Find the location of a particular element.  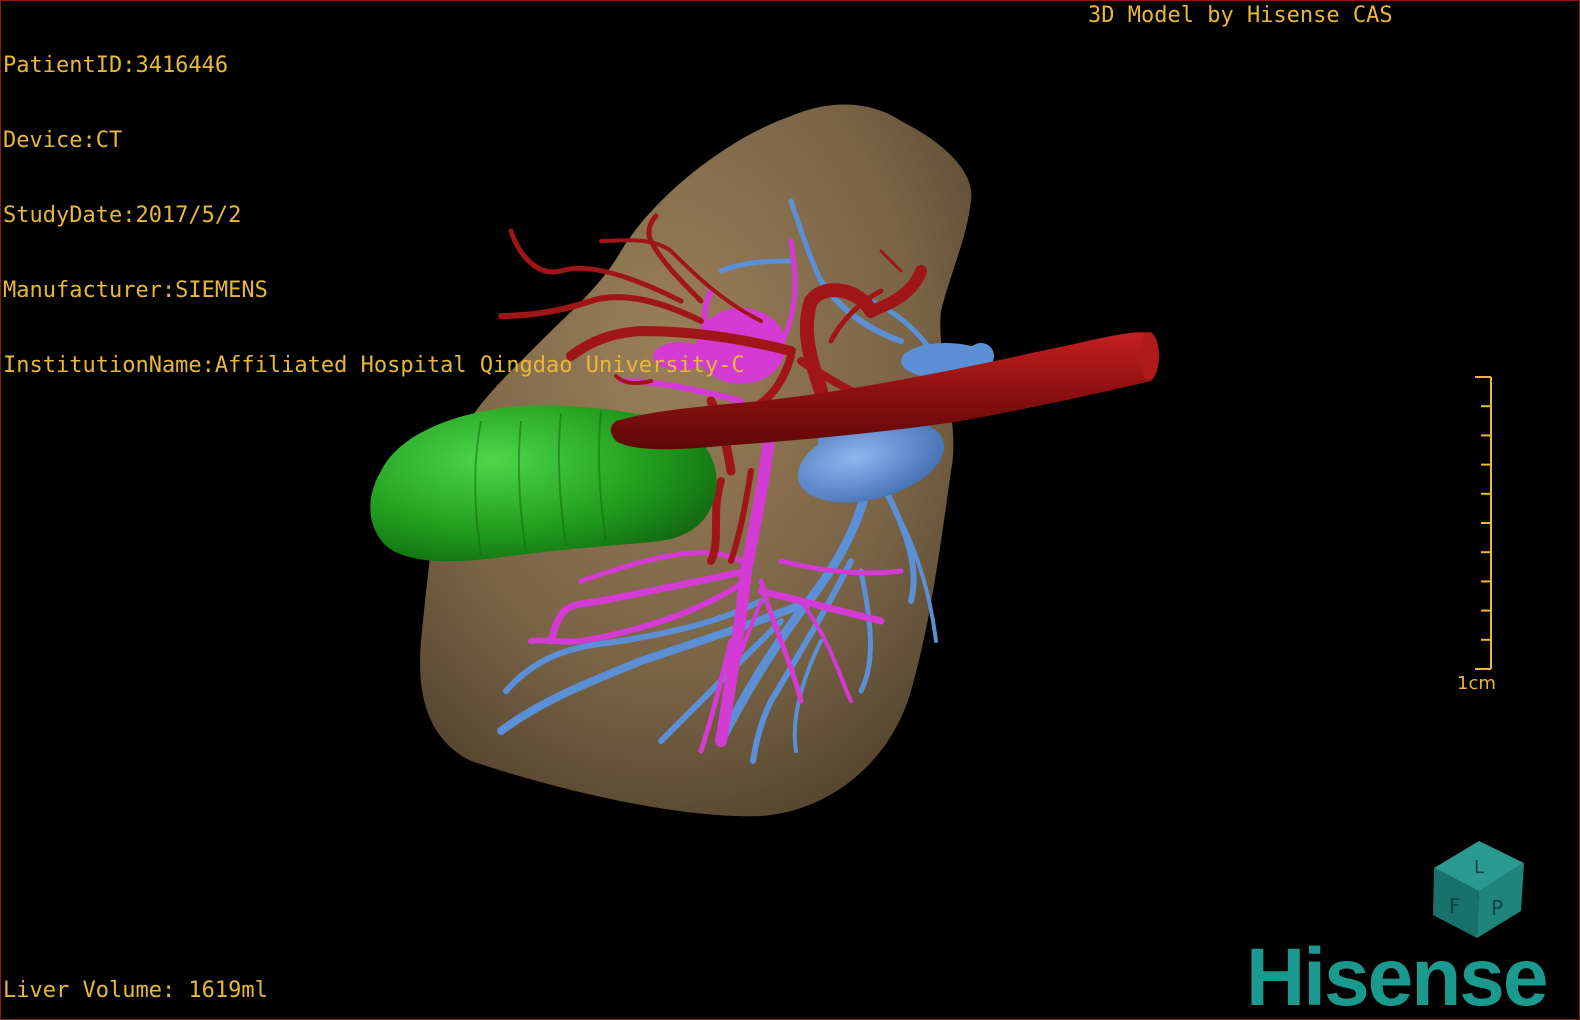

study-date: StudyDate:2017/5/2 is located at coordinates (122, 215).